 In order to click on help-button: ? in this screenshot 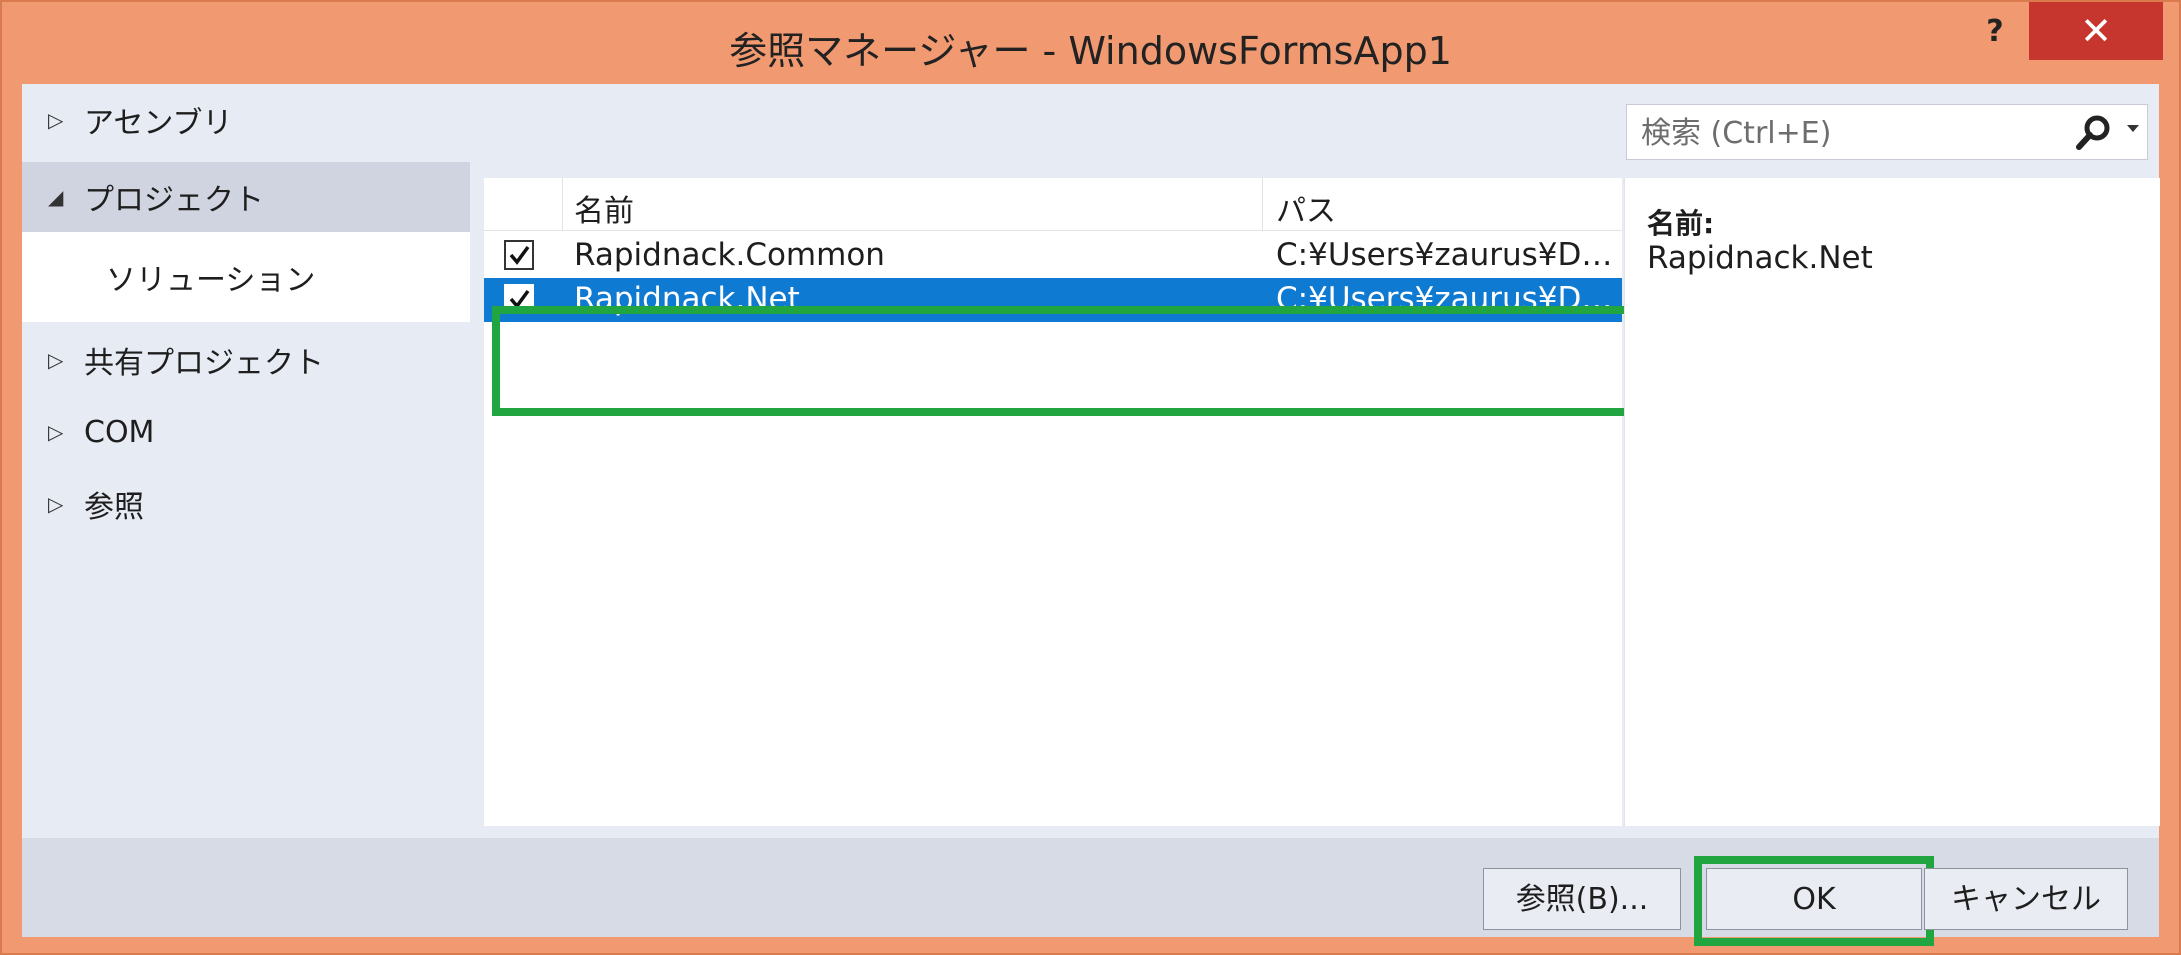, I will do `click(1995, 32)`.